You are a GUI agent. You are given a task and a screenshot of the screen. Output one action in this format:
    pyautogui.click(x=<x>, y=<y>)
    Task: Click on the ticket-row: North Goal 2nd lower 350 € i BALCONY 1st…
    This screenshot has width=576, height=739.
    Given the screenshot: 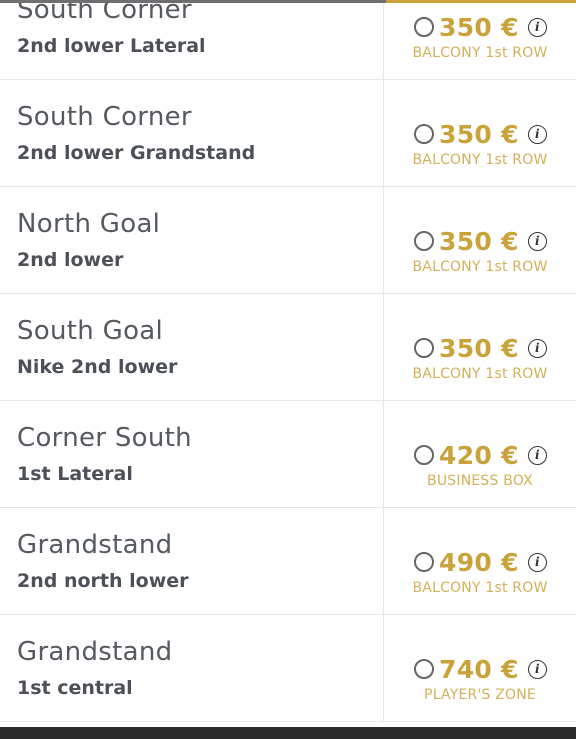 What is the action you would take?
    pyautogui.click(x=288, y=240)
    